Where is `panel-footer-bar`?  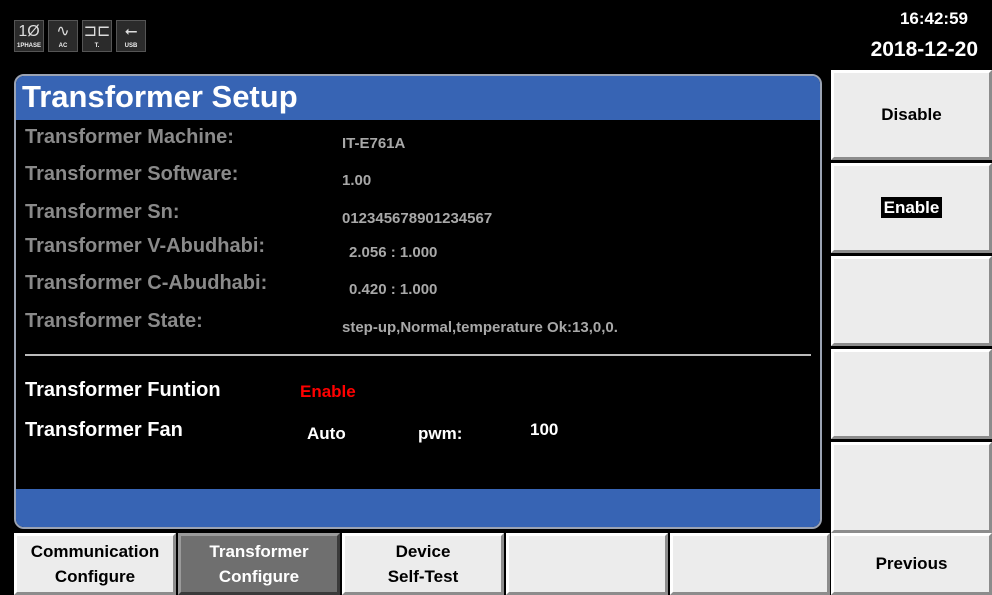 panel-footer-bar is located at coordinates (418, 508).